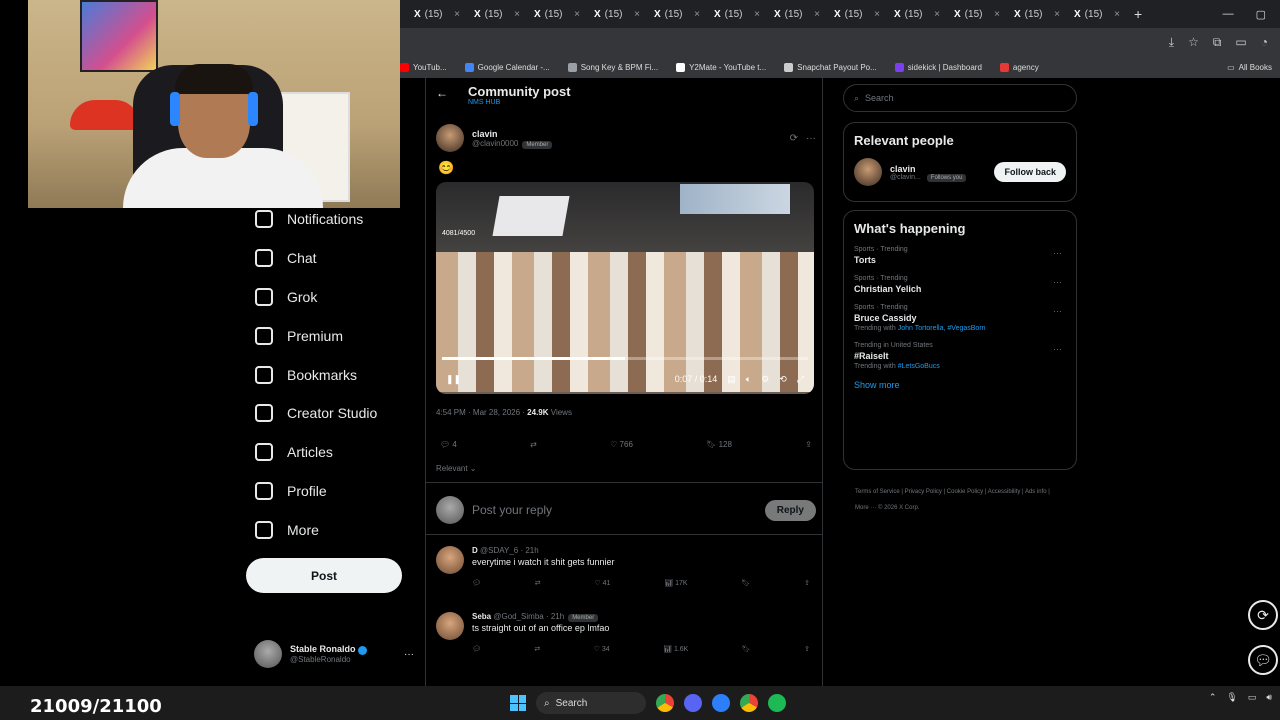 This screenshot has width=1280, height=720. I want to click on comment-author: D, so click(475, 550).